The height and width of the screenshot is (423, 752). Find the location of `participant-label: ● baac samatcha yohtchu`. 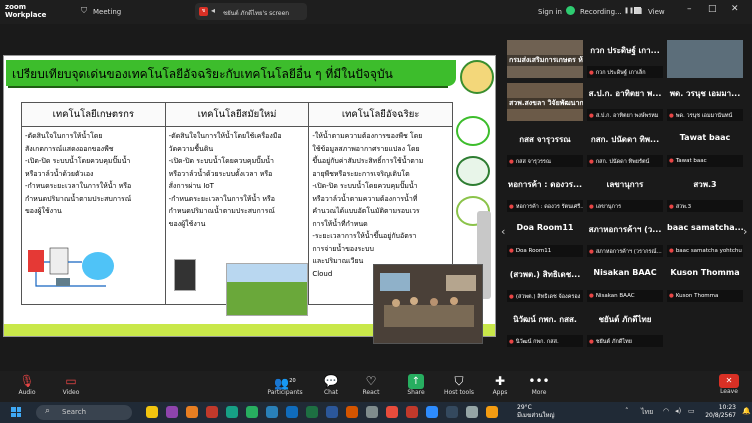

participant-label: ● baac samatcha yohtchu is located at coordinates (705, 251).